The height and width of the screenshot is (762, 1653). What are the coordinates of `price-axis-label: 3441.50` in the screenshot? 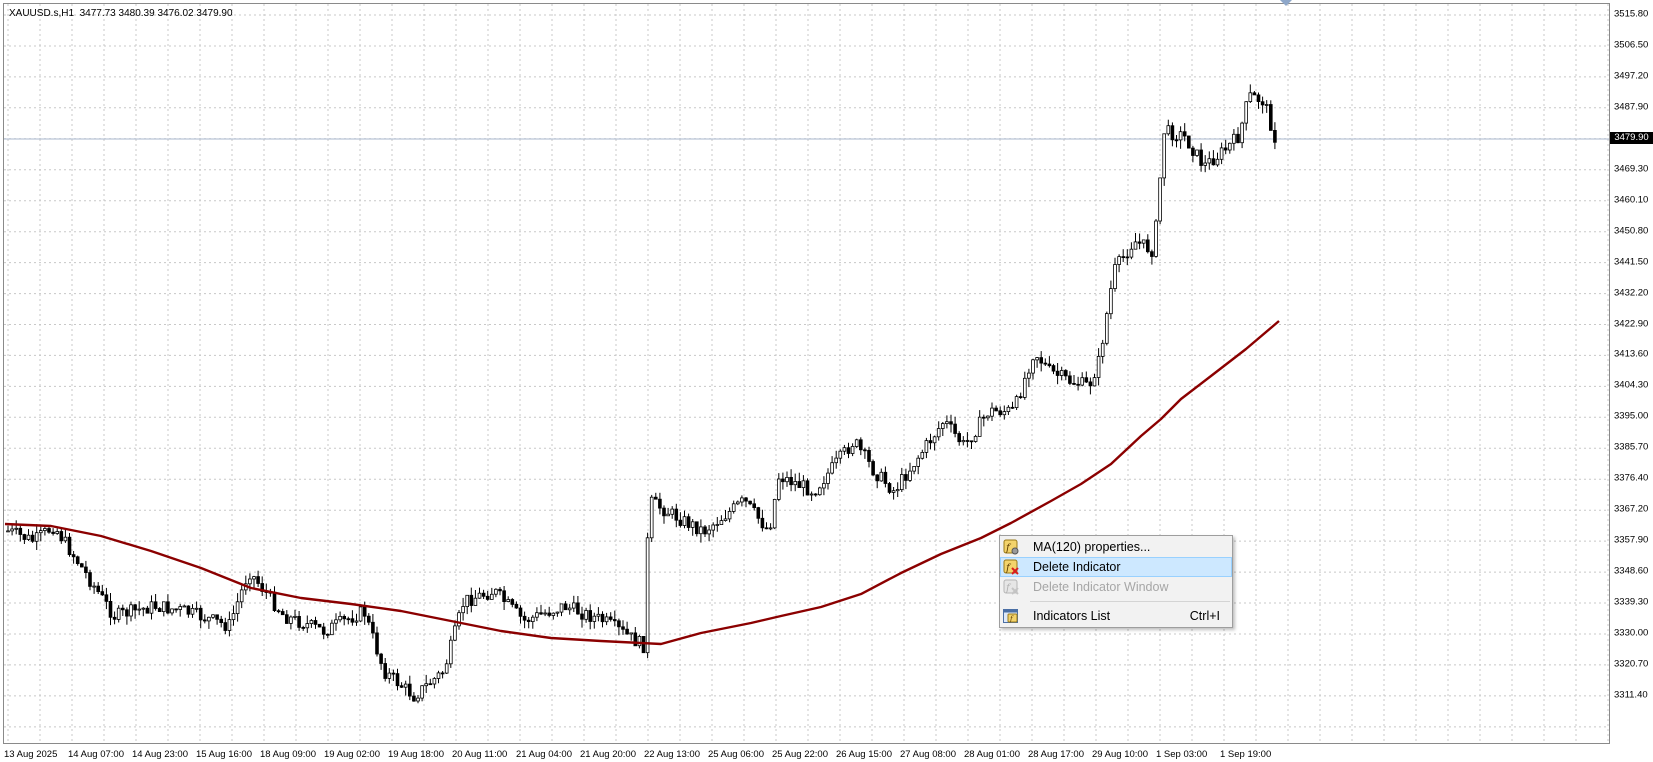 It's located at (1631, 262).